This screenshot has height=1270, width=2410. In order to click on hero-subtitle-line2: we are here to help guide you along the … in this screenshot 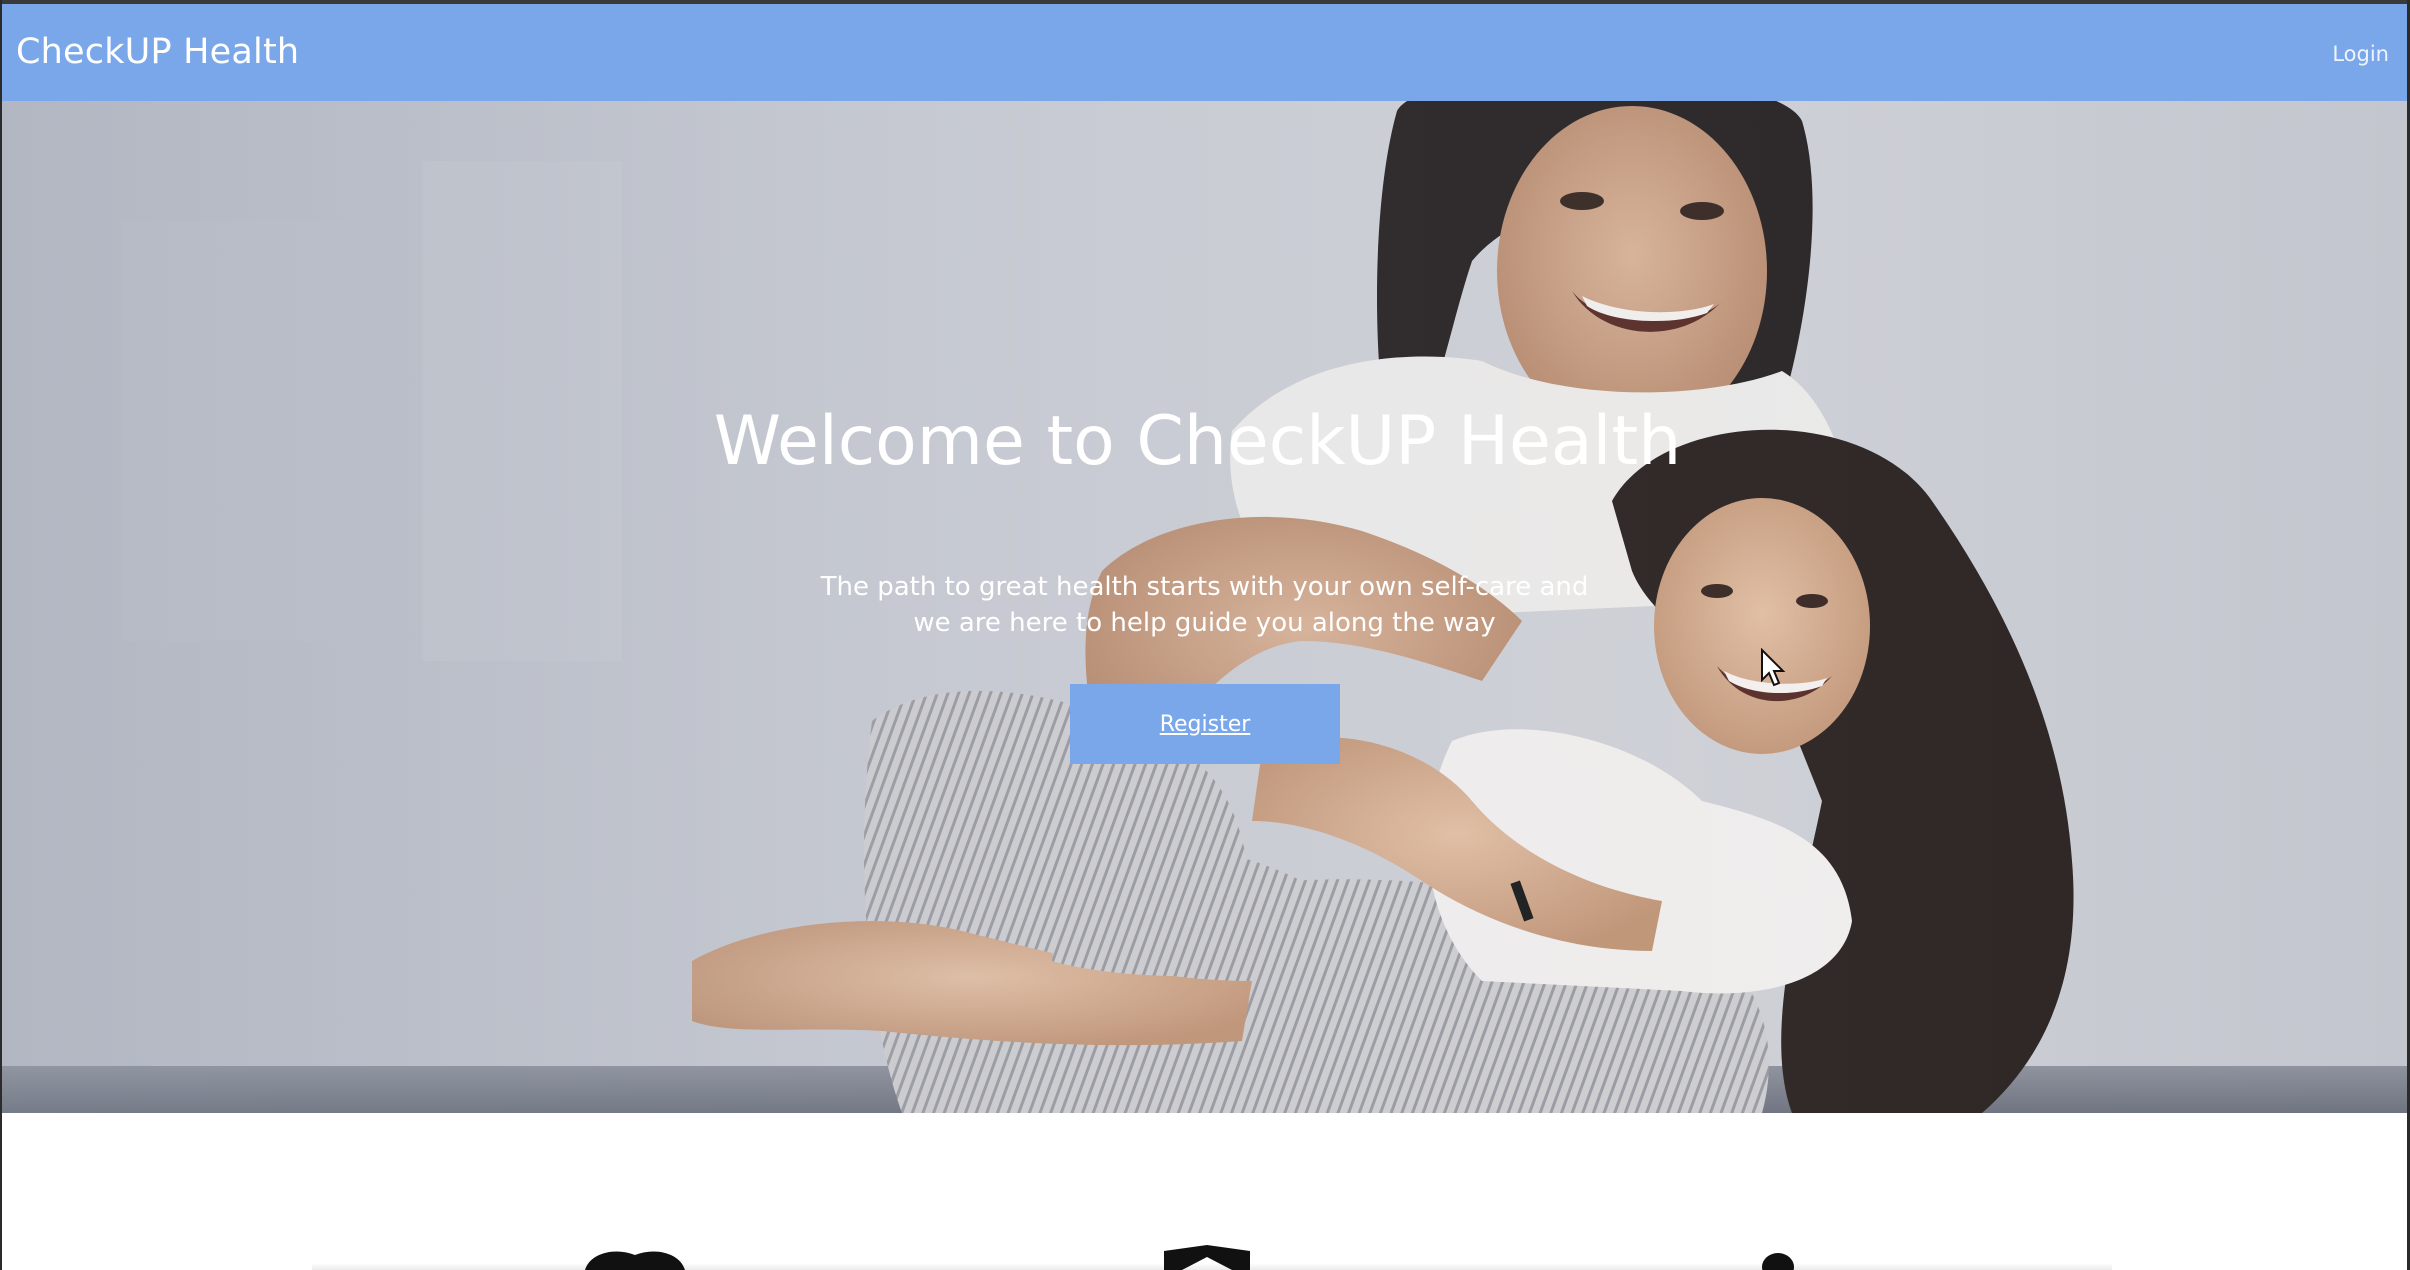, I will do `click(1204, 623)`.